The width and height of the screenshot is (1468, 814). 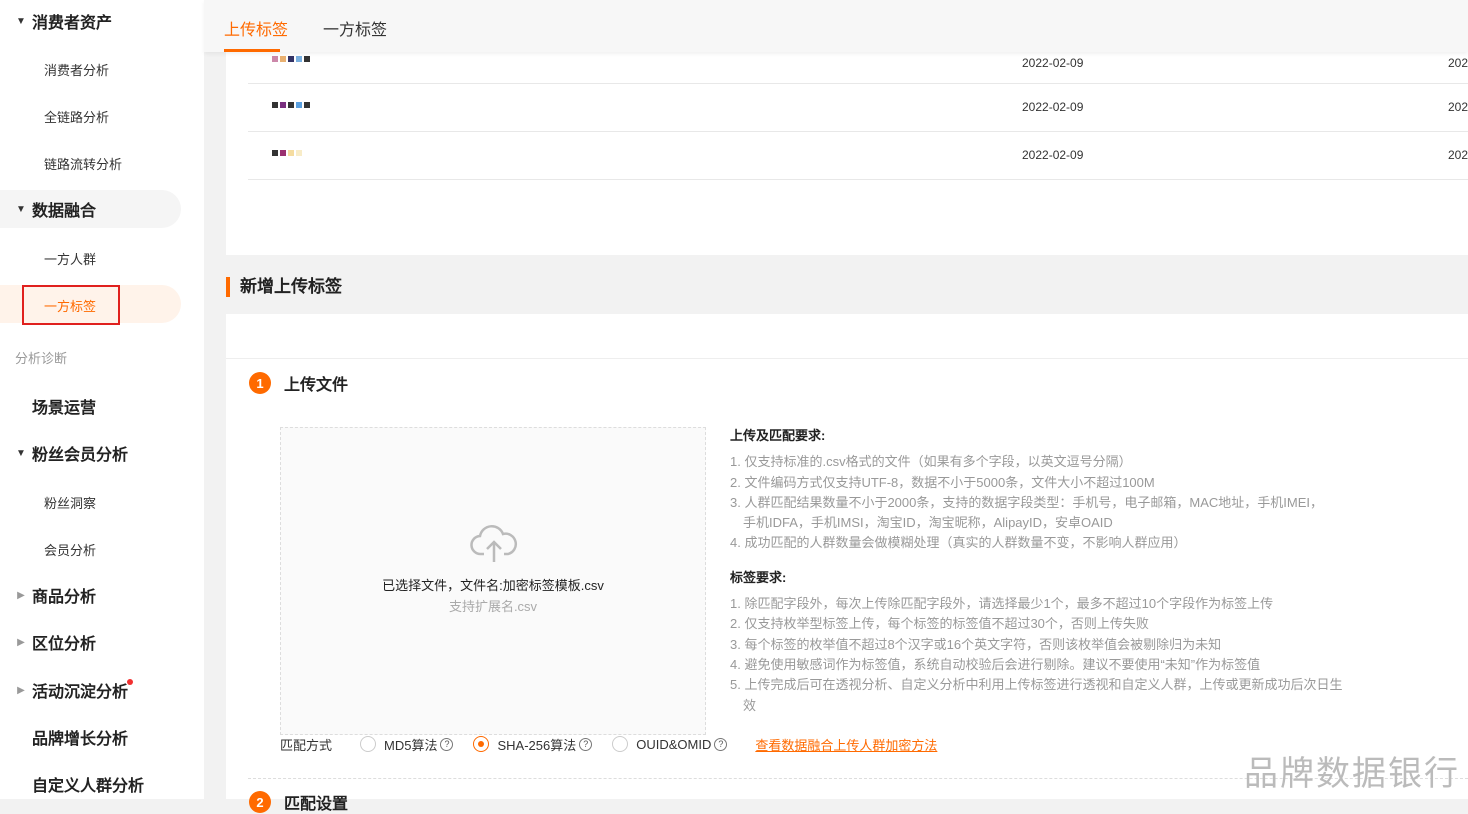 I want to click on notification-dot, so click(x=130, y=682).